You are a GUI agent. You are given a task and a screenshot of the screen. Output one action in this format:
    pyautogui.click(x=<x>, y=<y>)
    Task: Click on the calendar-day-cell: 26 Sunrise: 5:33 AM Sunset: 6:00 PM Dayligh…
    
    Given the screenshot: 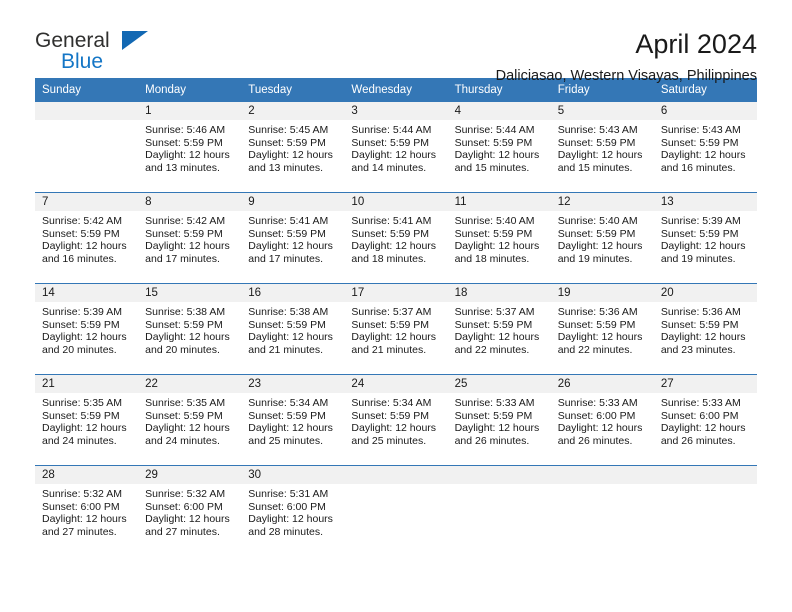 What is the action you would take?
    pyautogui.click(x=602, y=420)
    